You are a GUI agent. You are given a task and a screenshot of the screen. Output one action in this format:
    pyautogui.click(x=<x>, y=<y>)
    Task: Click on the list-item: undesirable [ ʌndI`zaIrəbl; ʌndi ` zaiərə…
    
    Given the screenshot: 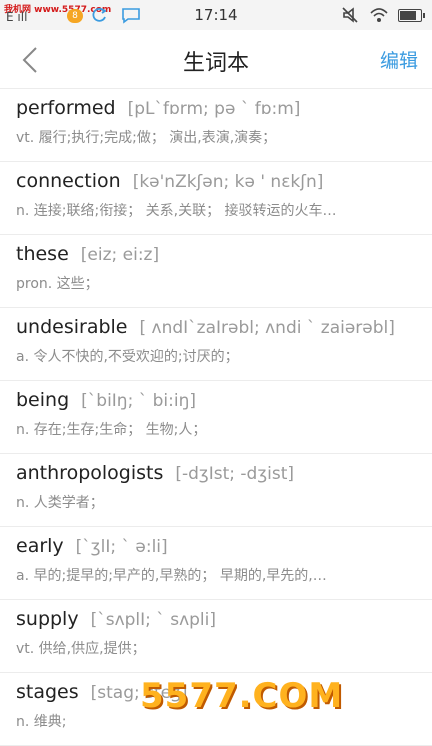 What is the action you would take?
    pyautogui.click(x=216, y=344)
    